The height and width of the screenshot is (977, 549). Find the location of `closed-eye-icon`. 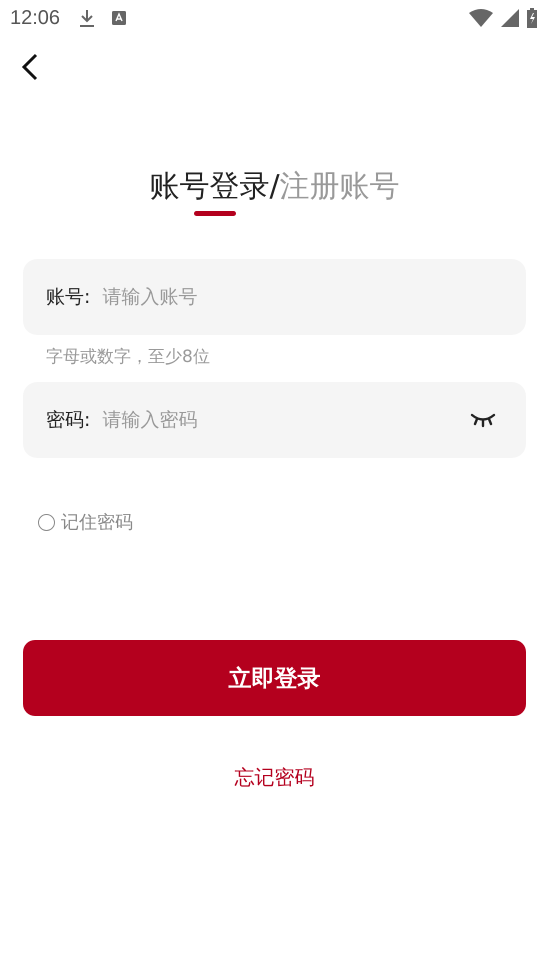

closed-eye-icon is located at coordinates (483, 420).